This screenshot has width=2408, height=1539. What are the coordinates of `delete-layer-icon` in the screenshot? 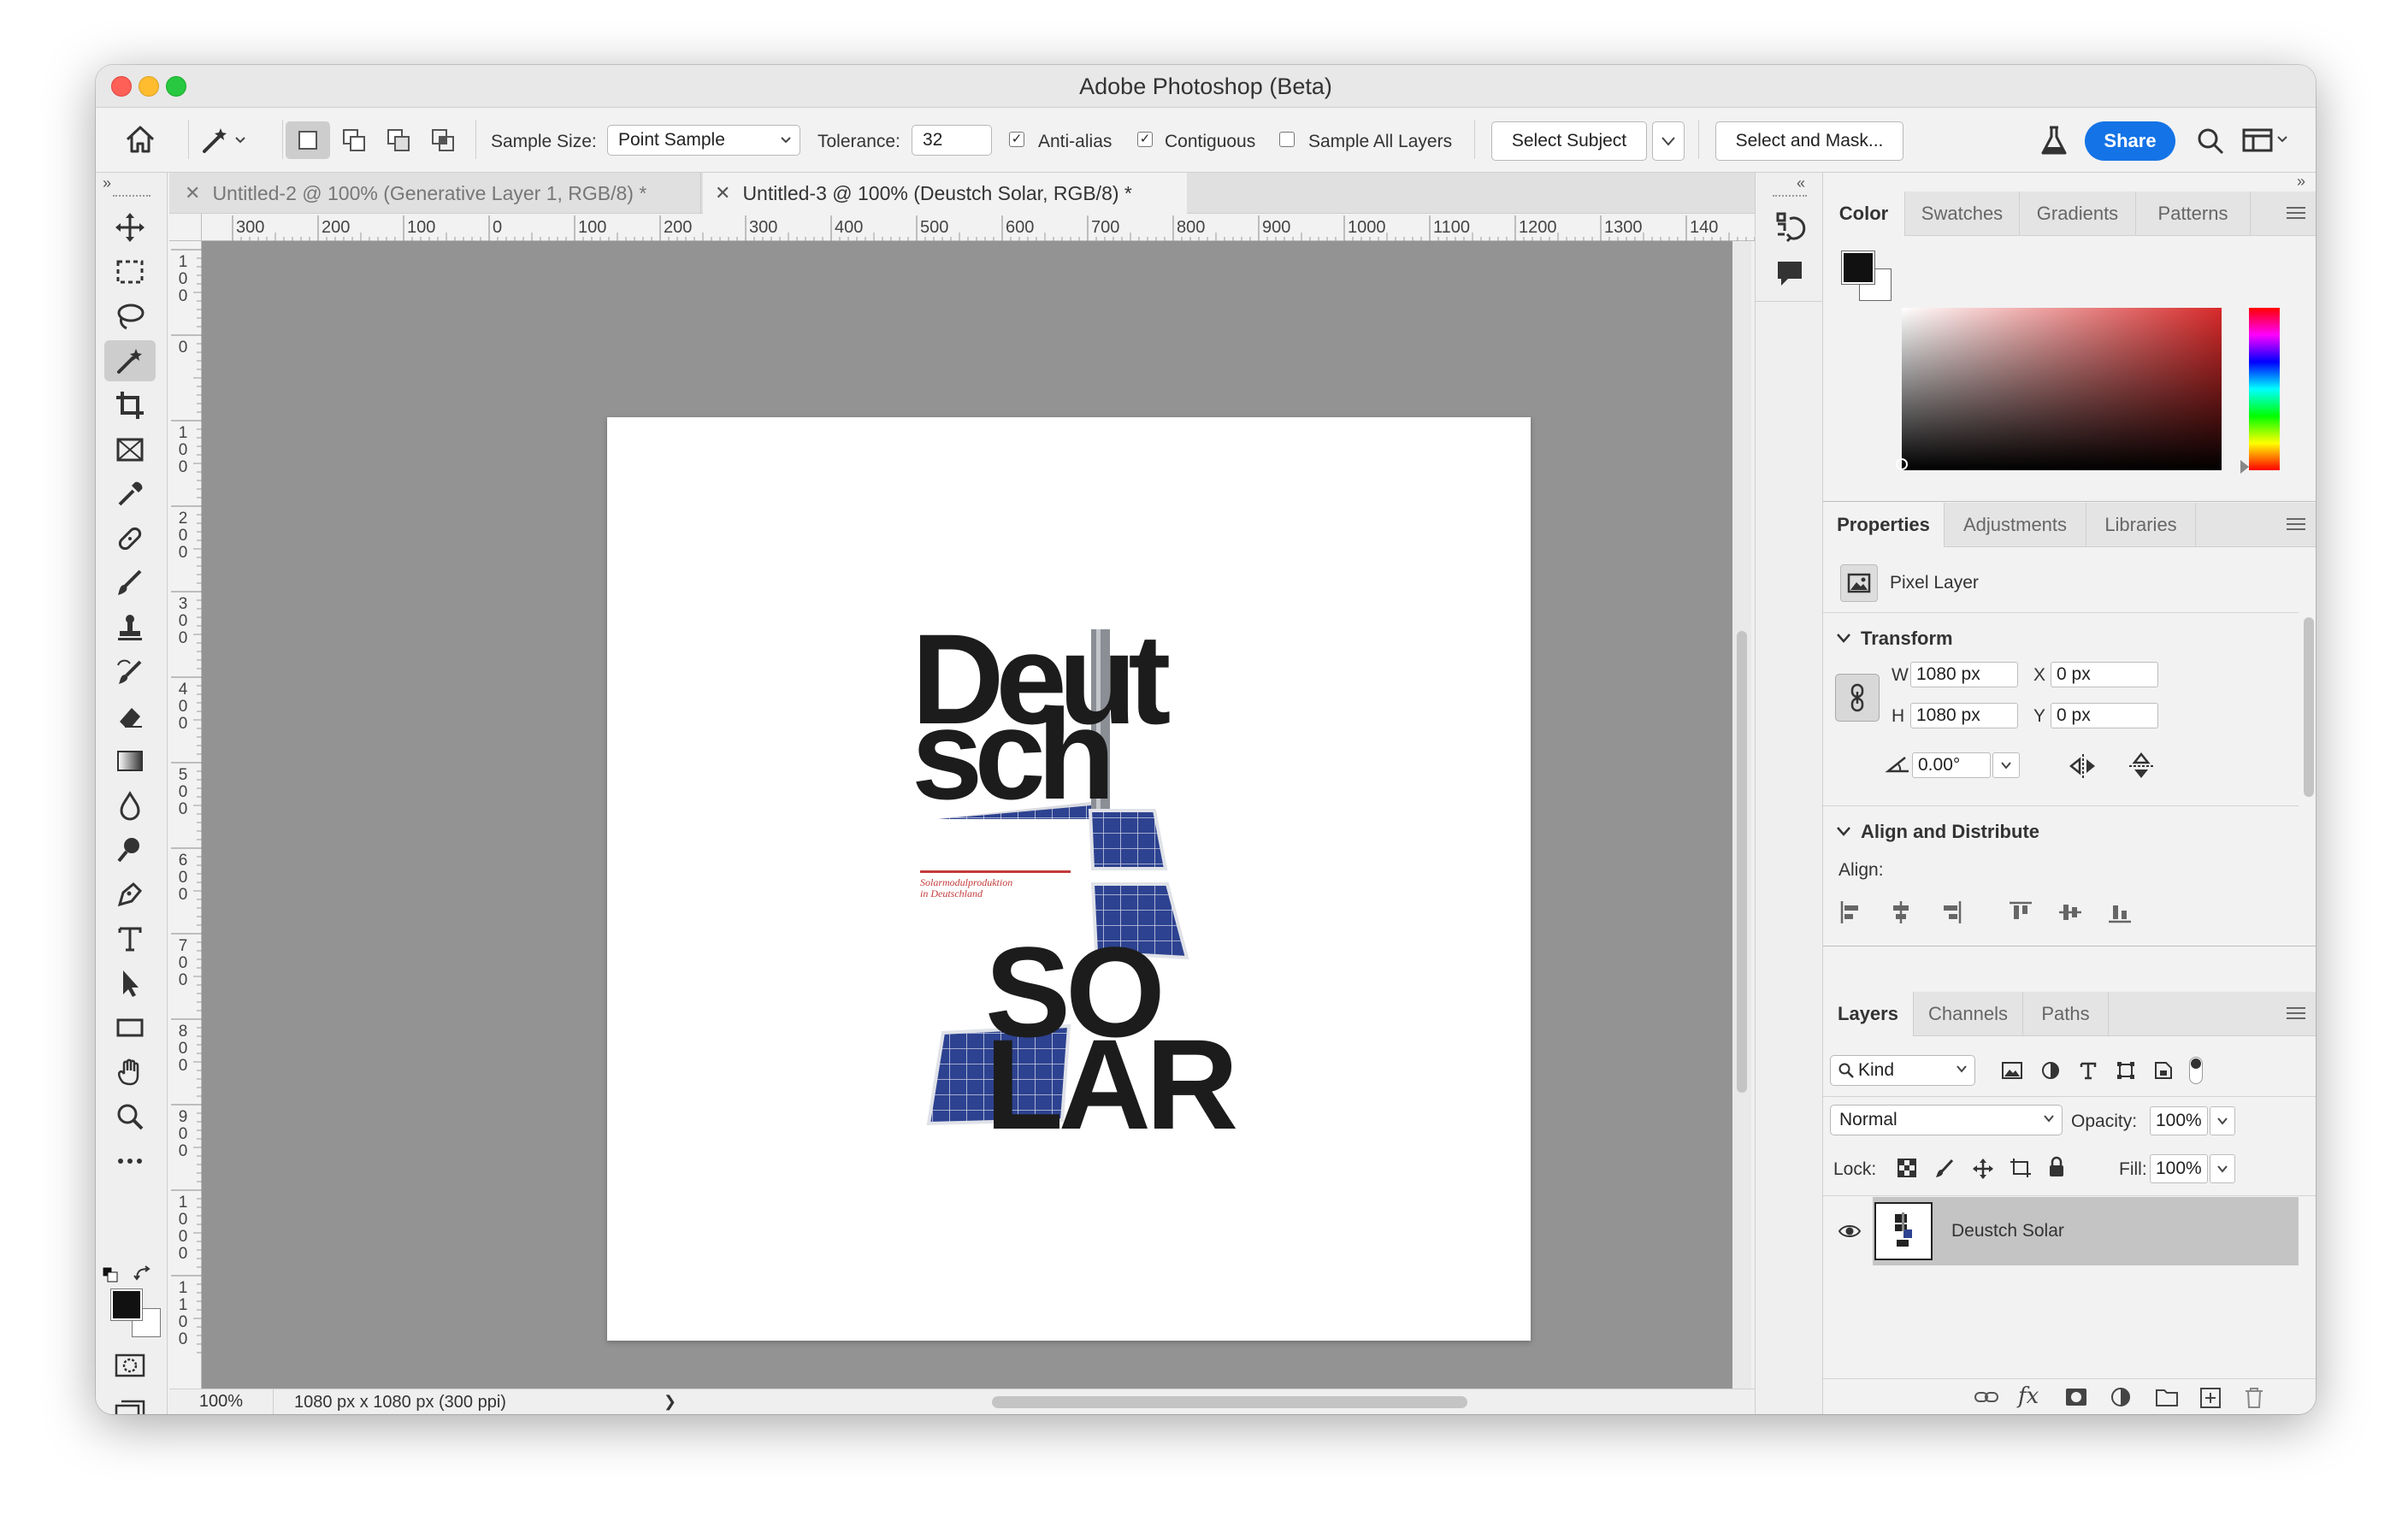 It's located at (2254, 1398).